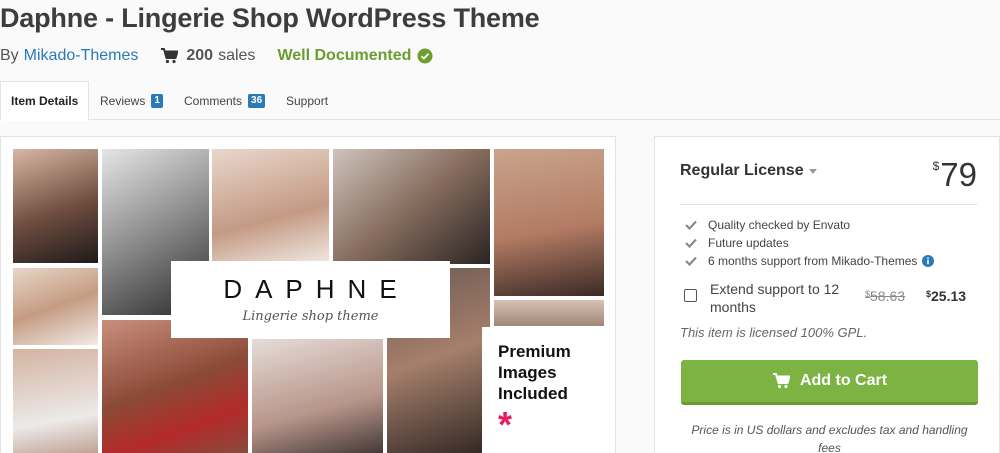 The width and height of the screenshot is (1000, 453). I want to click on item-title: Daphne - Lingerie Shop WordPress Theme, so click(270, 18).